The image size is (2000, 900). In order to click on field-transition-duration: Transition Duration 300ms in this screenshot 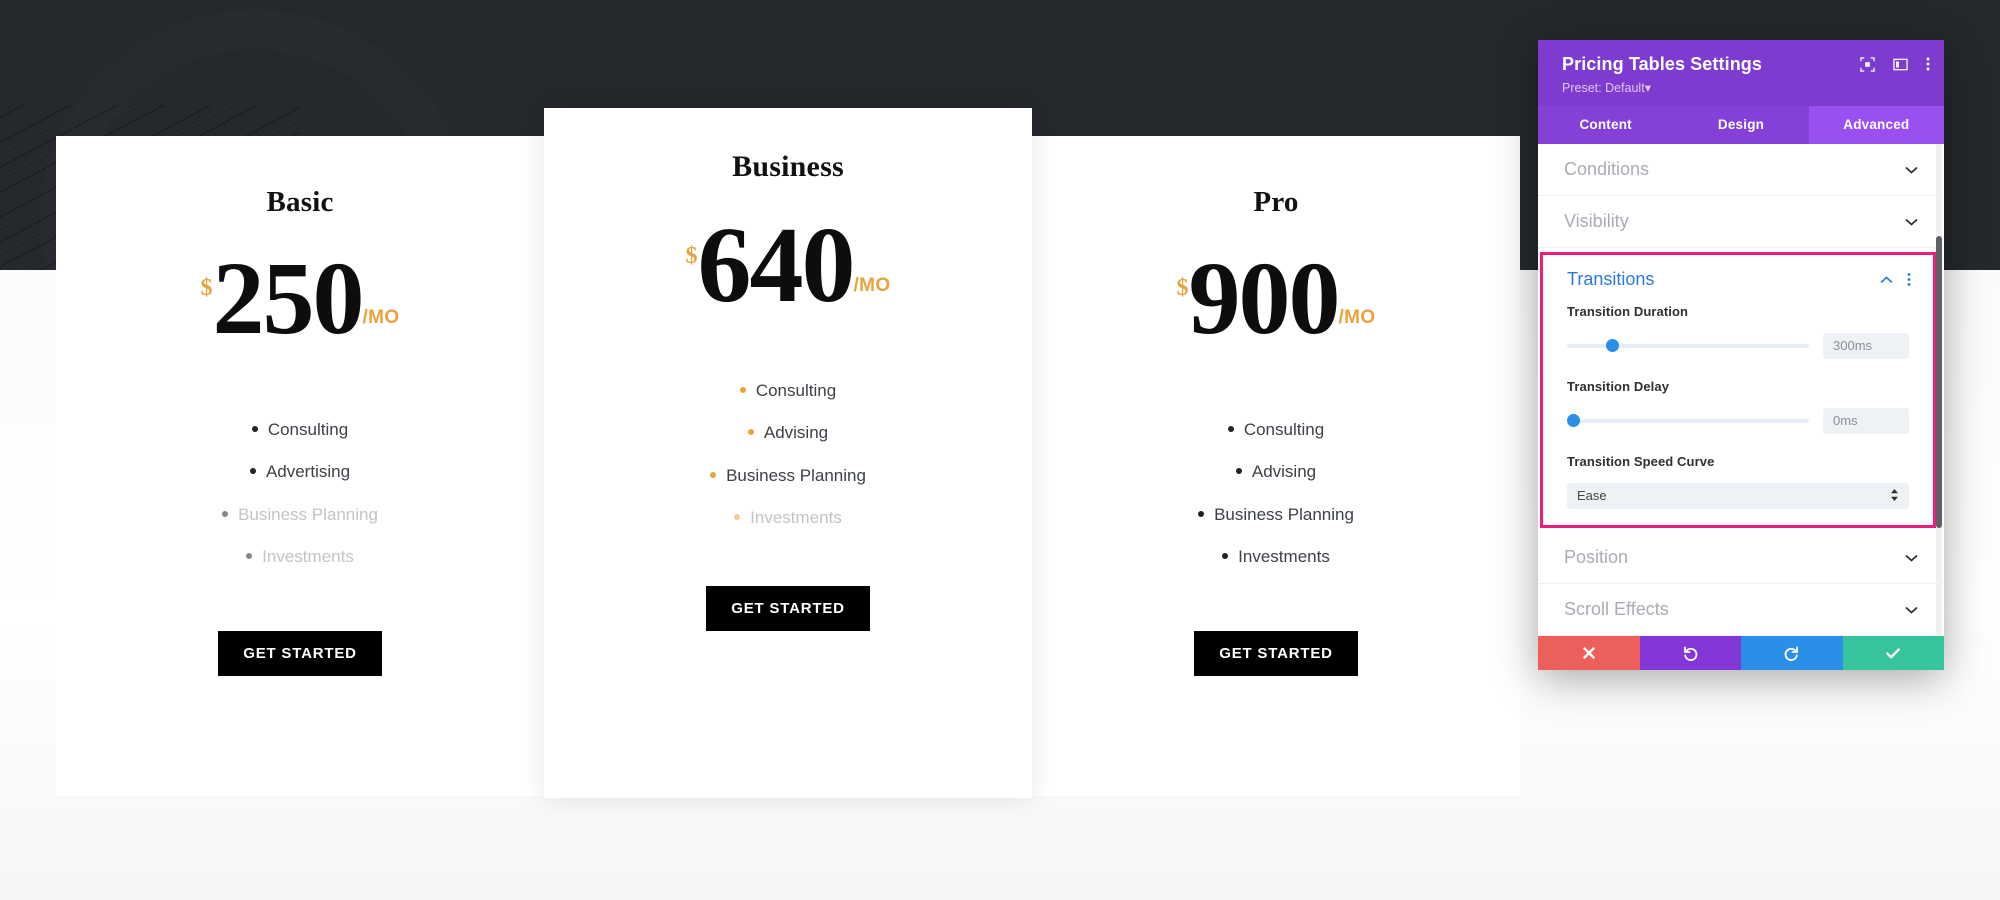, I will do `click(1738, 337)`.